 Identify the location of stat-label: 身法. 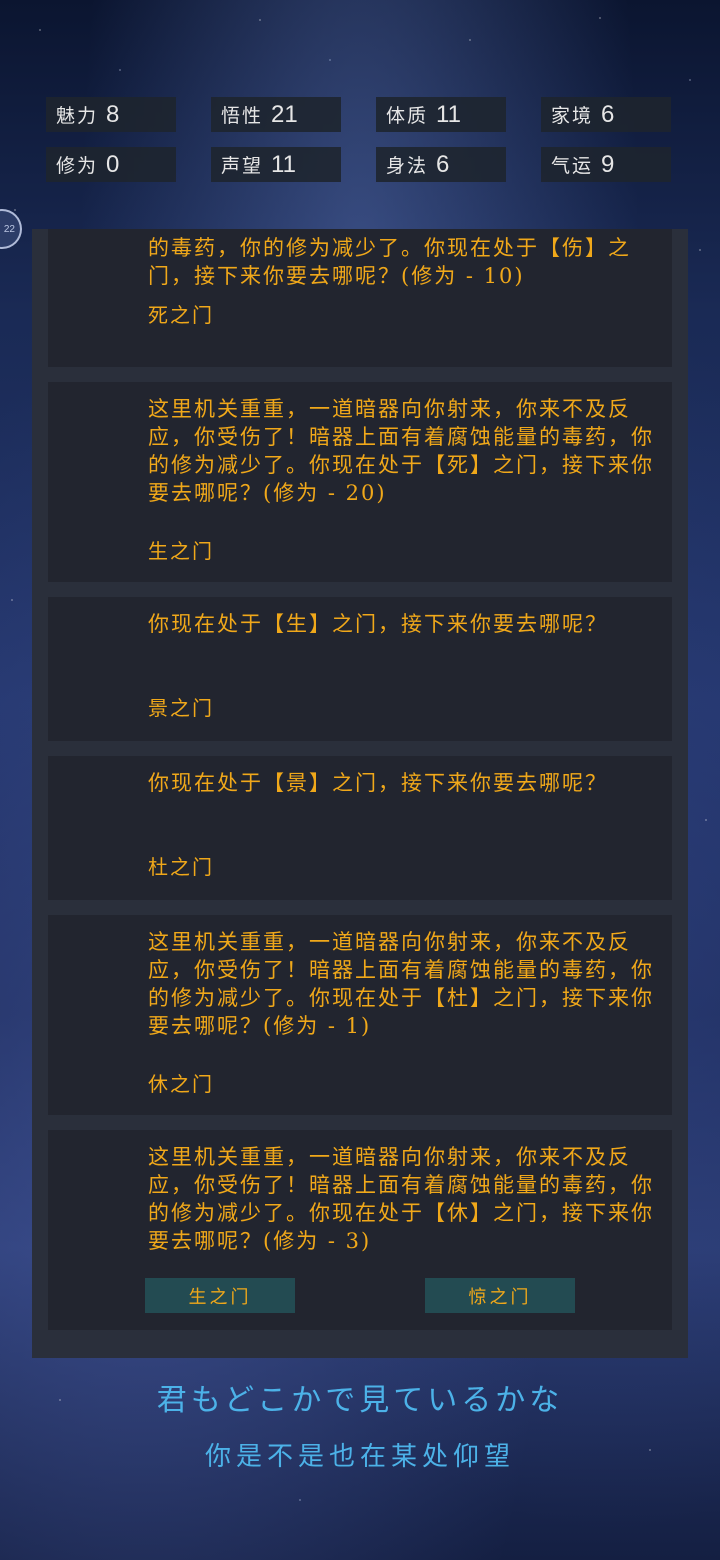
(407, 166).